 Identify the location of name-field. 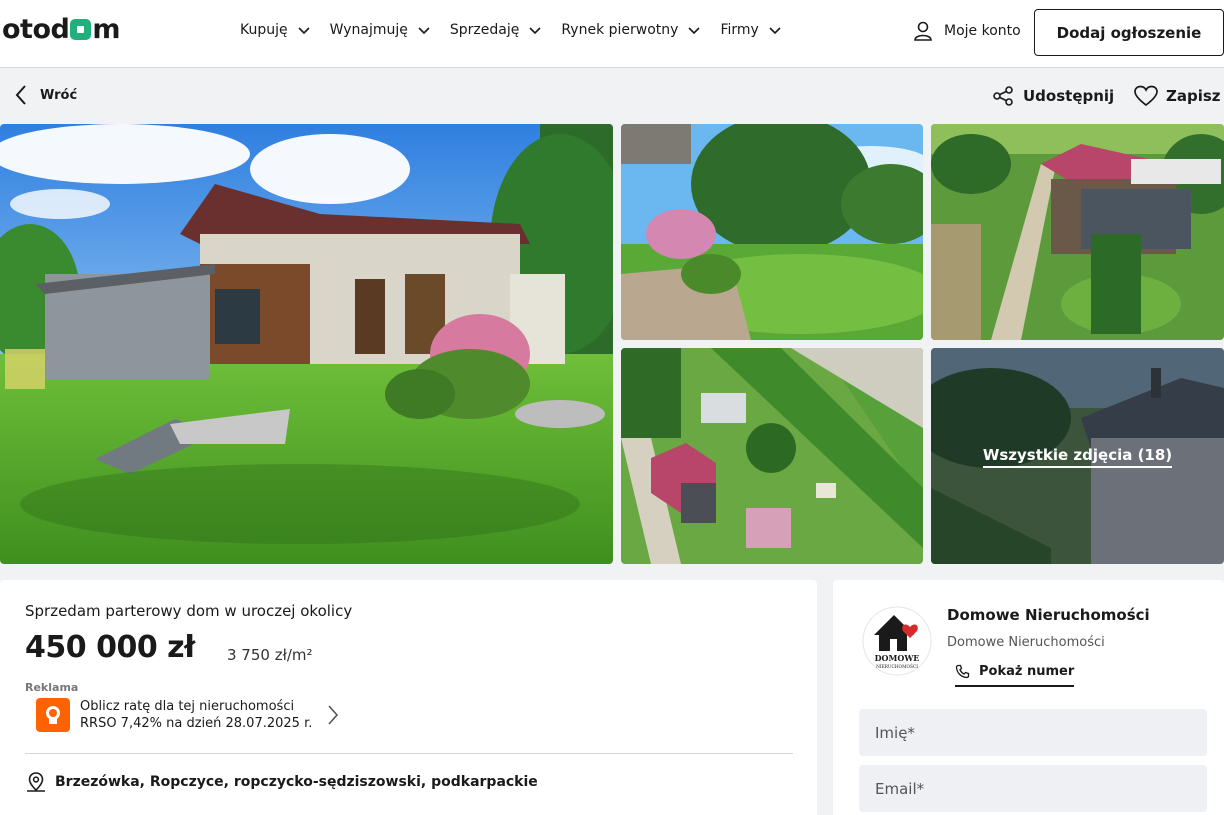
(1033, 732).